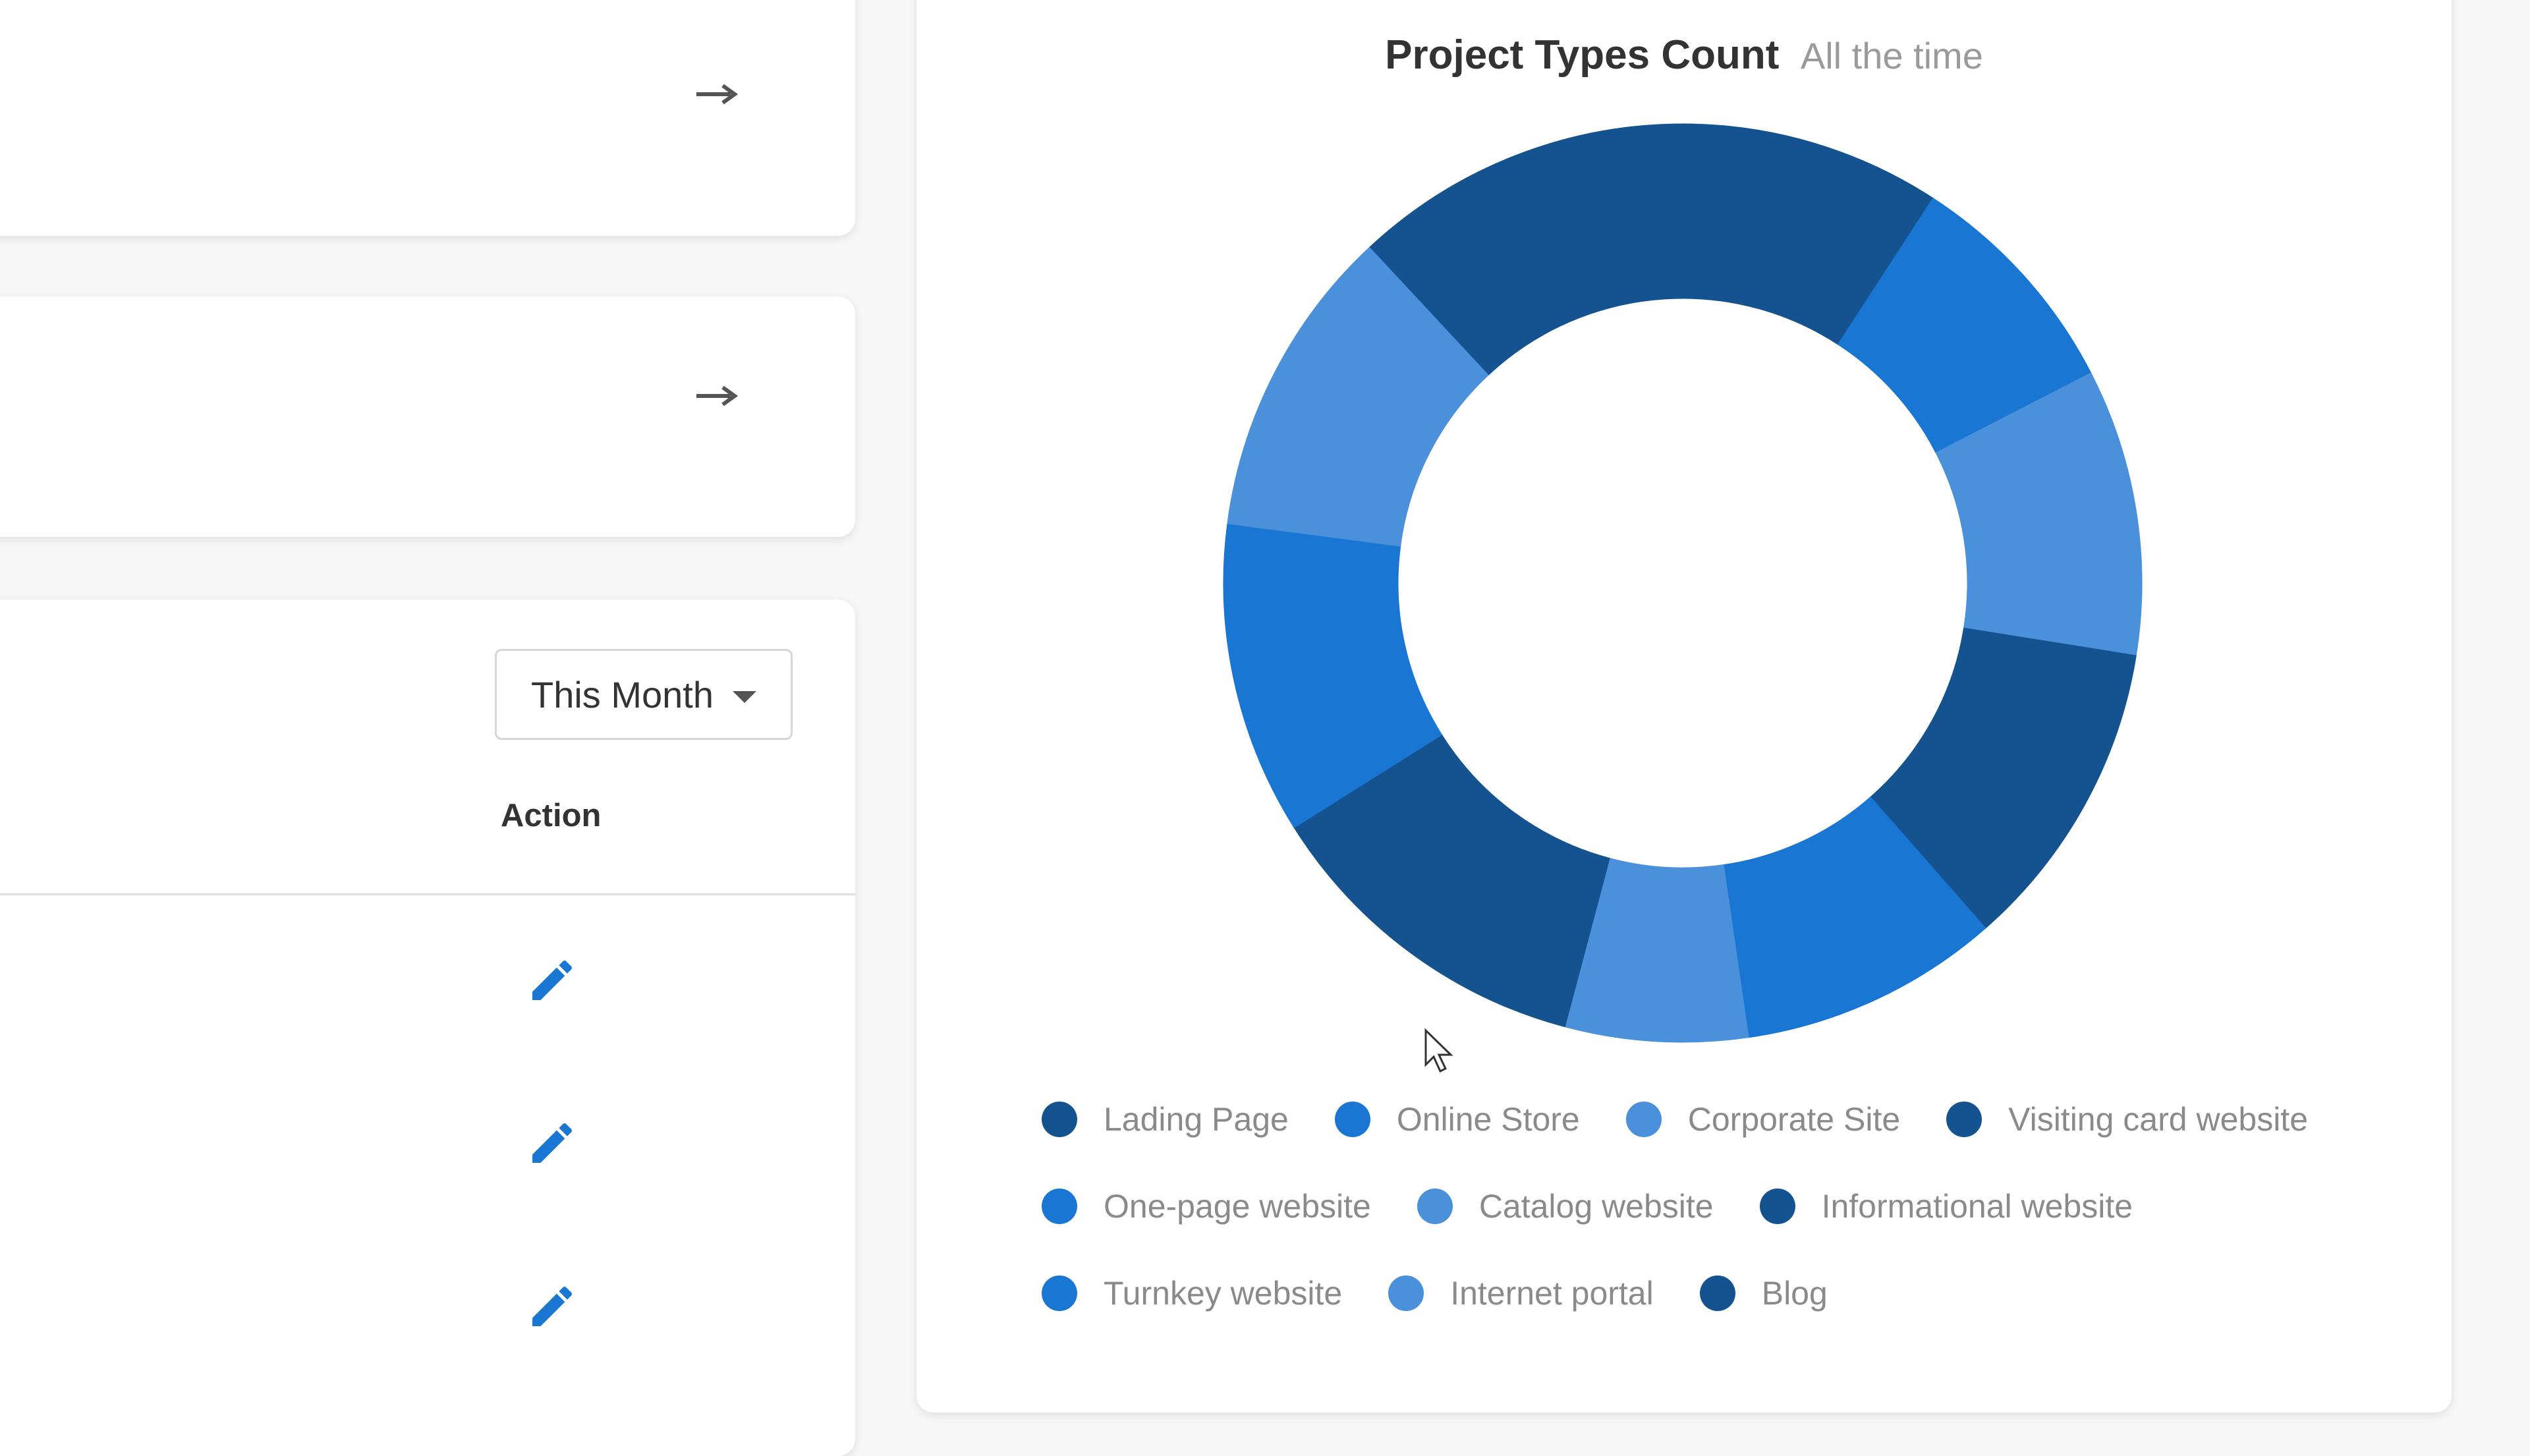 Image resolution: width=2530 pixels, height=1456 pixels. What do you see at coordinates (1794, 1119) in the screenshot?
I see `legend-label: Corporate Site` at bounding box center [1794, 1119].